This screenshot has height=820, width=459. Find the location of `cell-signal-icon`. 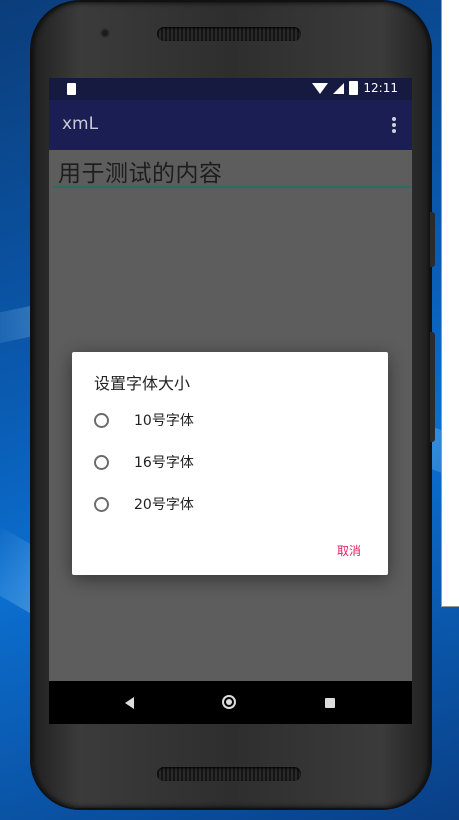

cell-signal-icon is located at coordinates (339, 88).